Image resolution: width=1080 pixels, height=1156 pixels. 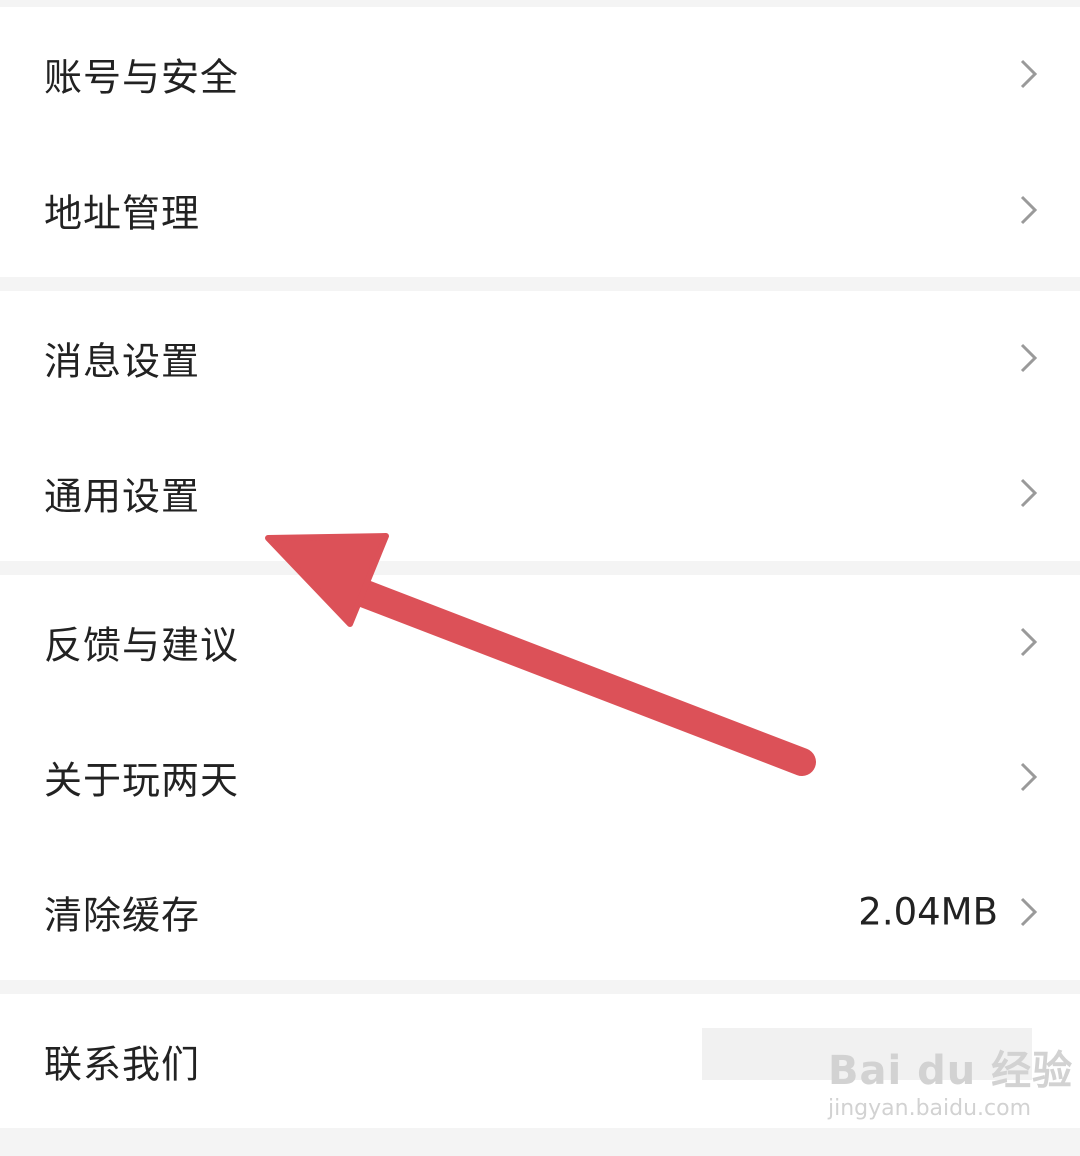 What do you see at coordinates (142, 77) in the screenshot?
I see `settings-item-label: 账号与安全` at bounding box center [142, 77].